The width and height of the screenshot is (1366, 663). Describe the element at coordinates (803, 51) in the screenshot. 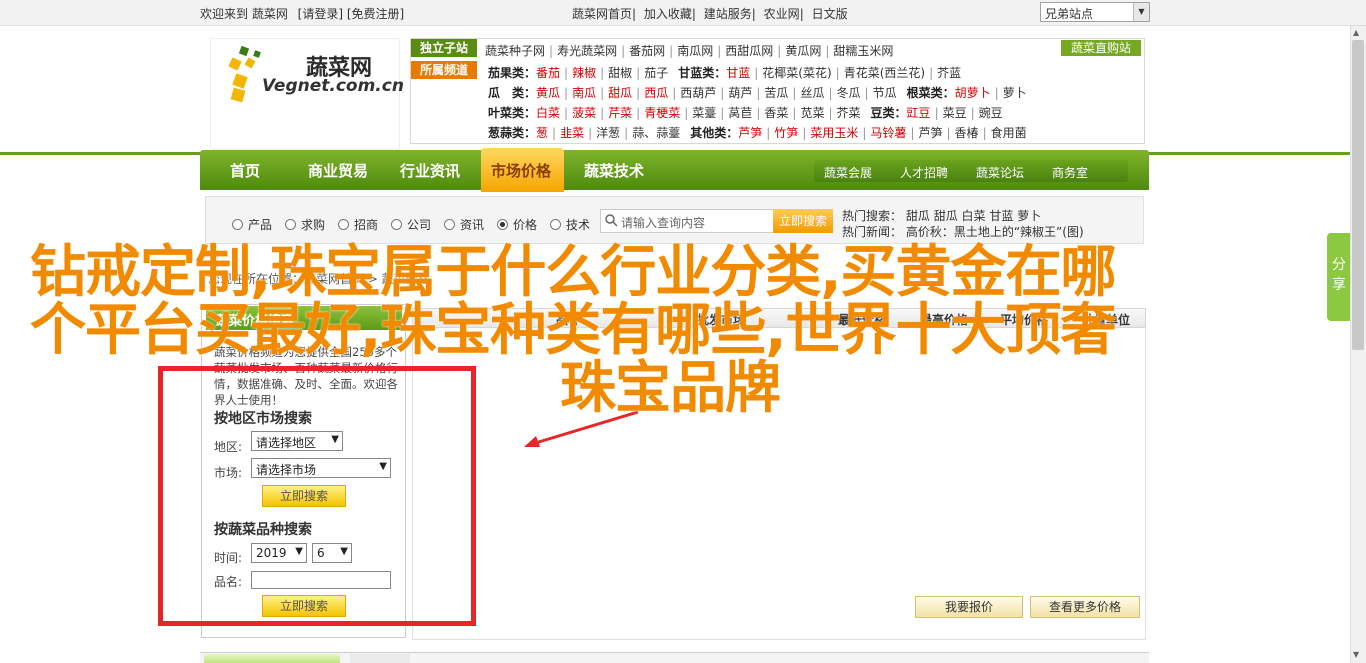

I see `subsite-link: 黄瓜网` at that location.